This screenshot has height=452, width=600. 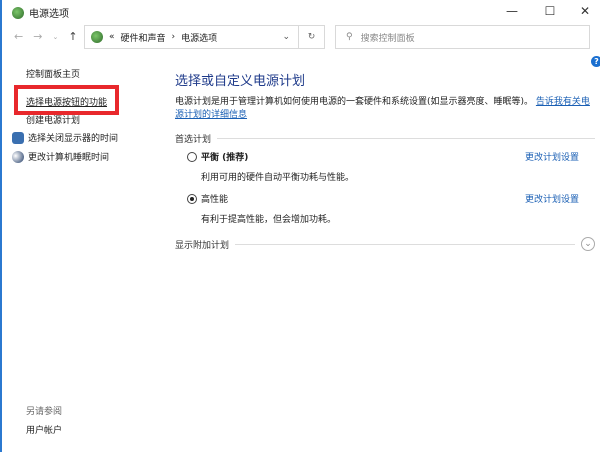 I want to click on minimize-button: —, so click(x=512, y=11).